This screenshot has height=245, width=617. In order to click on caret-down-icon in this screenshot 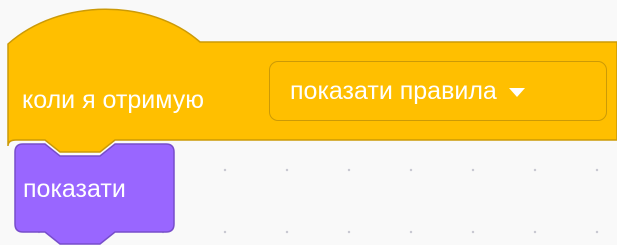, I will do `click(516, 92)`.